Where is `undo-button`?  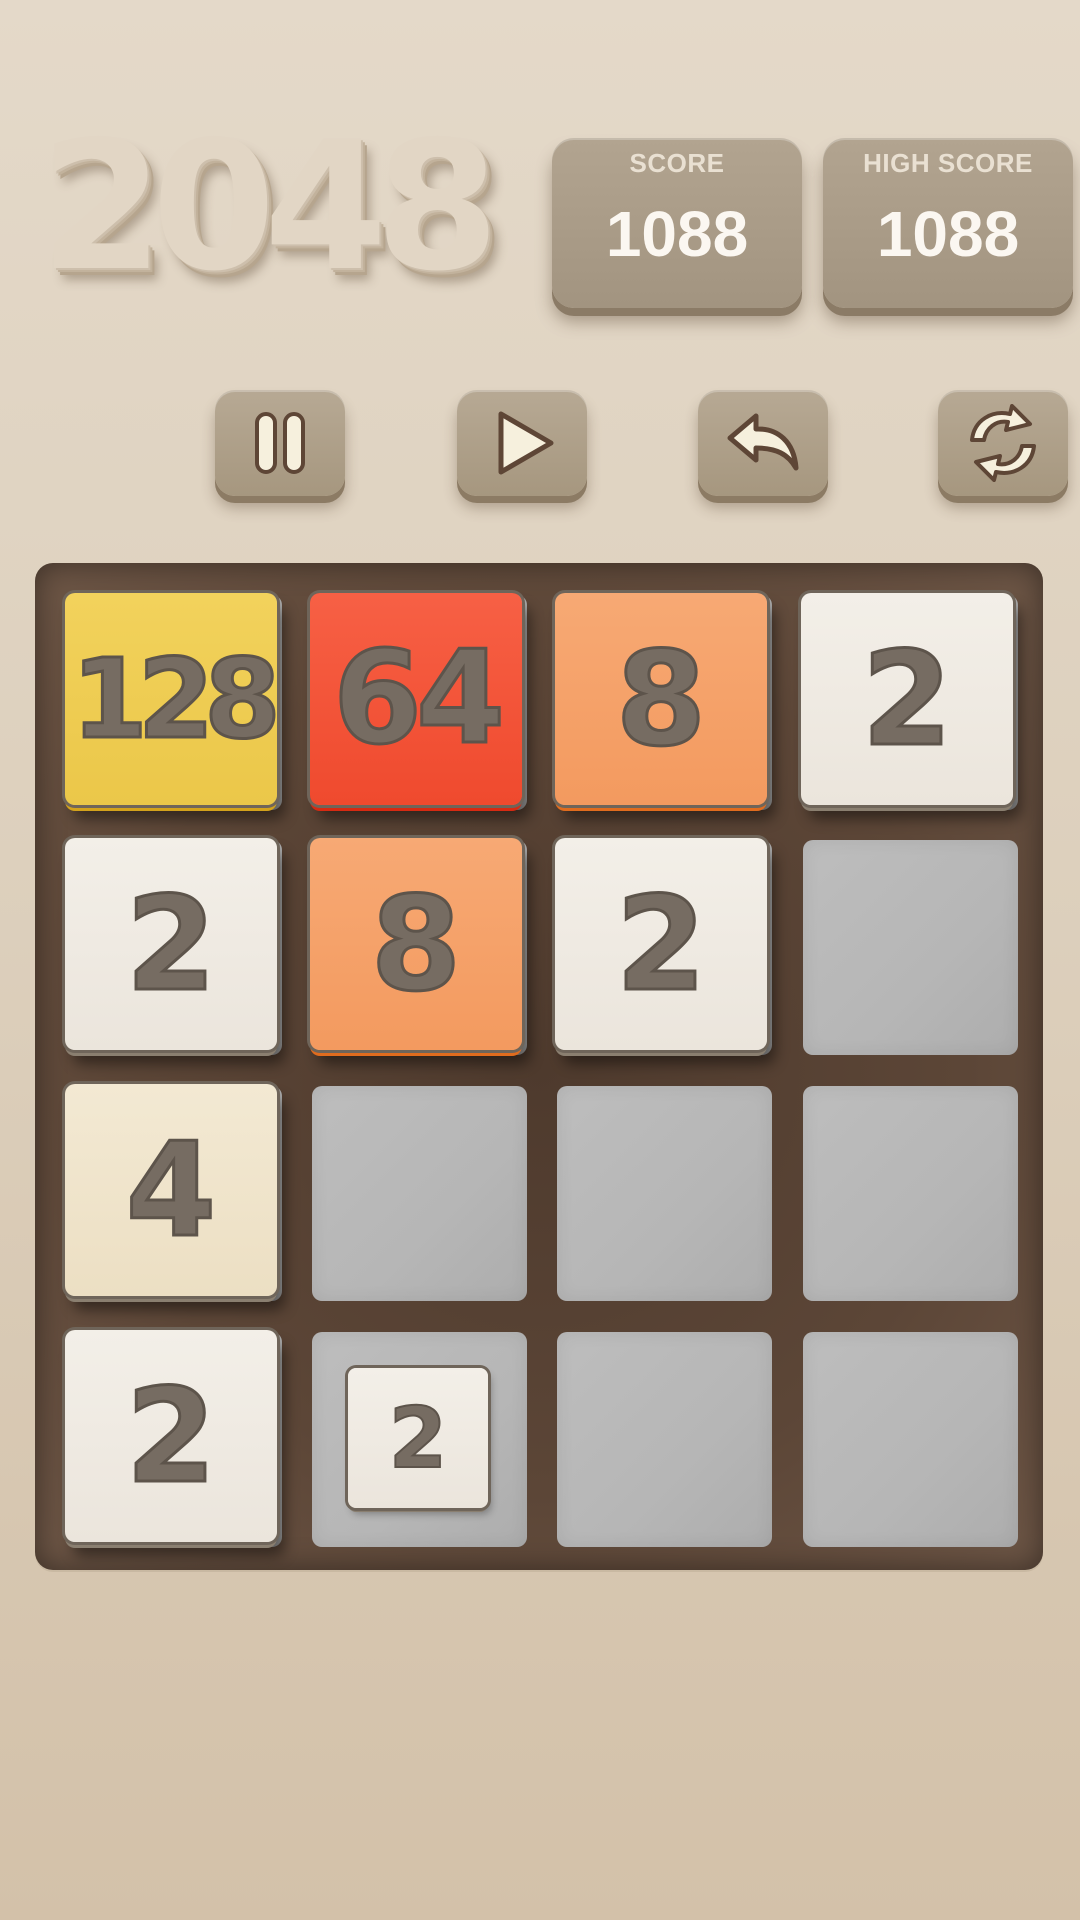 undo-button is located at coordinates (763, 443).